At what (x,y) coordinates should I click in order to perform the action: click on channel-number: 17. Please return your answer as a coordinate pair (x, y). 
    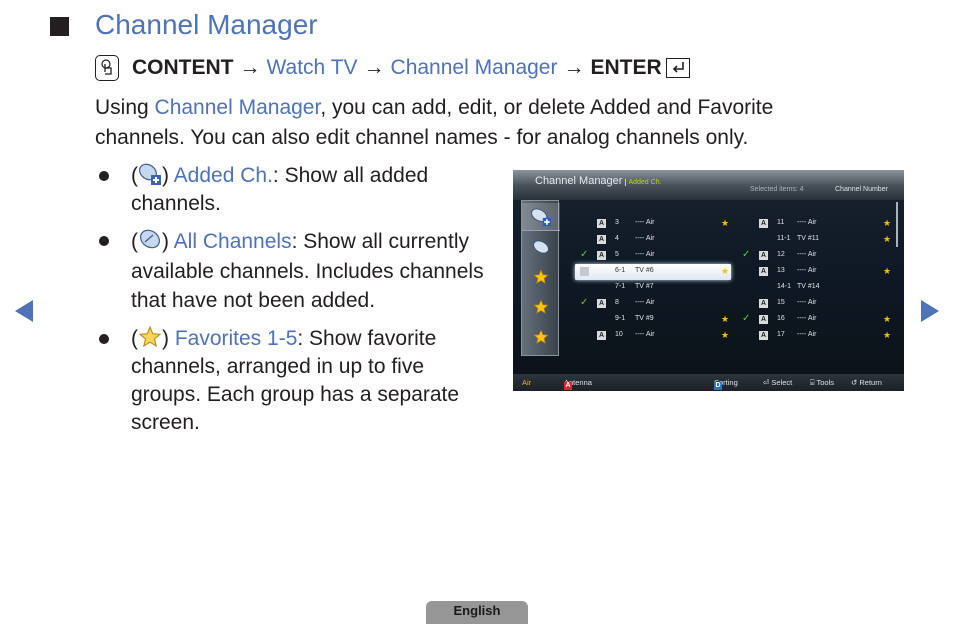
    Looking at the image, I should click on (781, 334).